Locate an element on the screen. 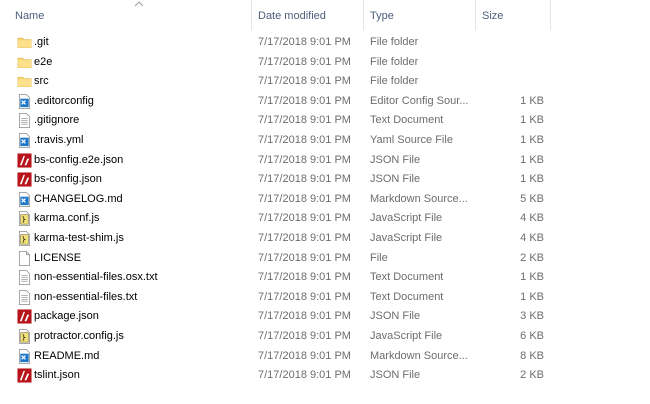 Image resolution: width=650 pixels, height=404 pixels. column-header-size: Size is located at coordinates (513, 15).